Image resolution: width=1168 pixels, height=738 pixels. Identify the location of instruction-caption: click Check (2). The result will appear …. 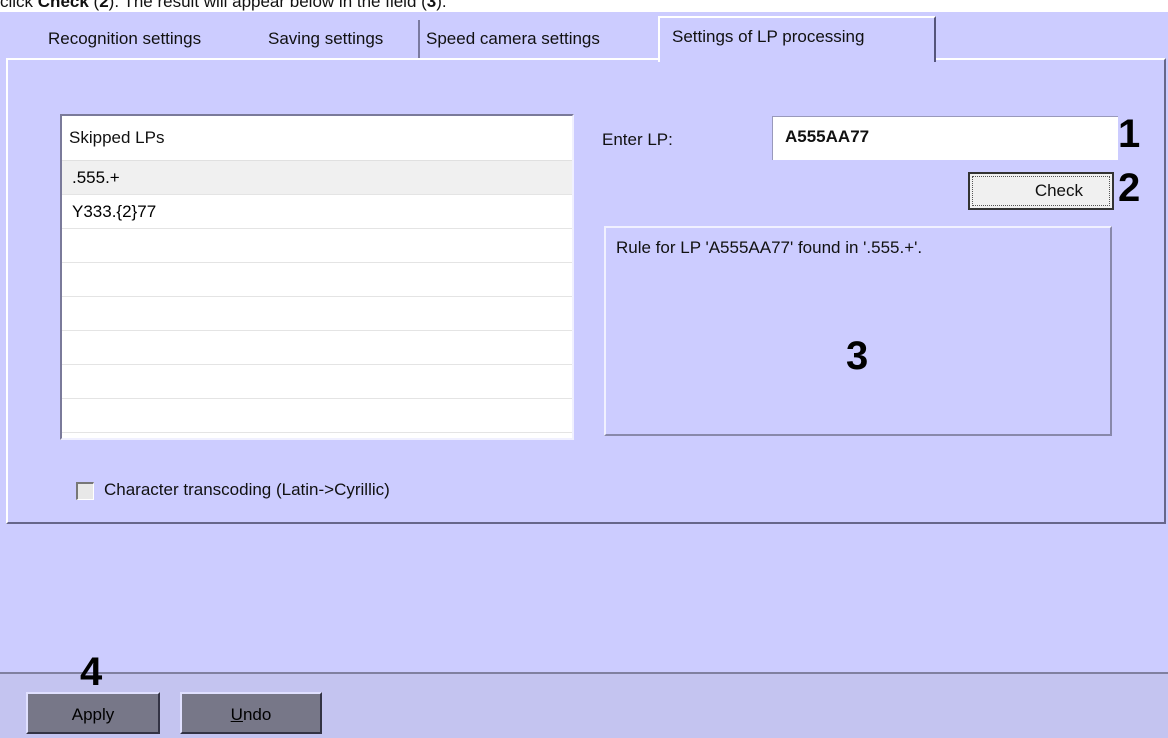
(584, 6).